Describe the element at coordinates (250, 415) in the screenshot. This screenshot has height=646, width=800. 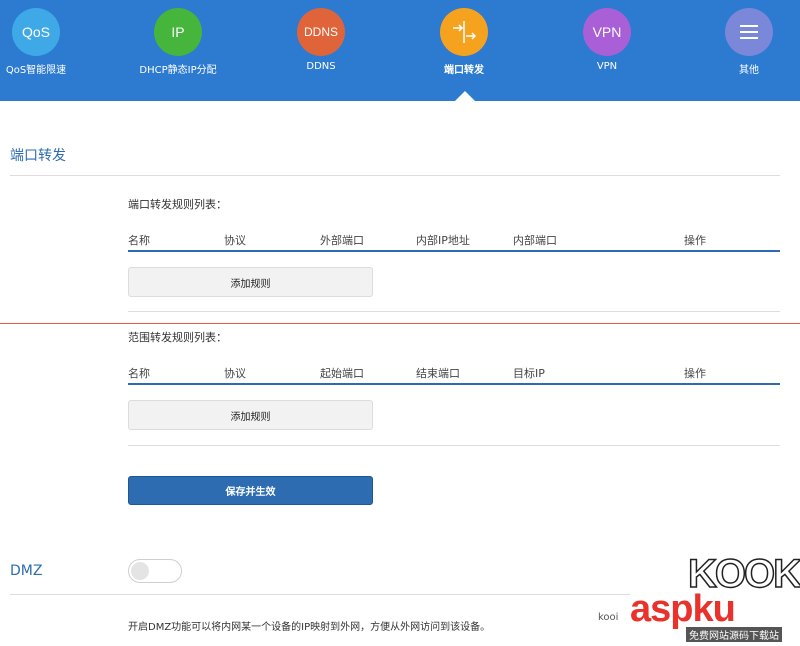
I see `add-range-rule-button: 添加规则` at that location.